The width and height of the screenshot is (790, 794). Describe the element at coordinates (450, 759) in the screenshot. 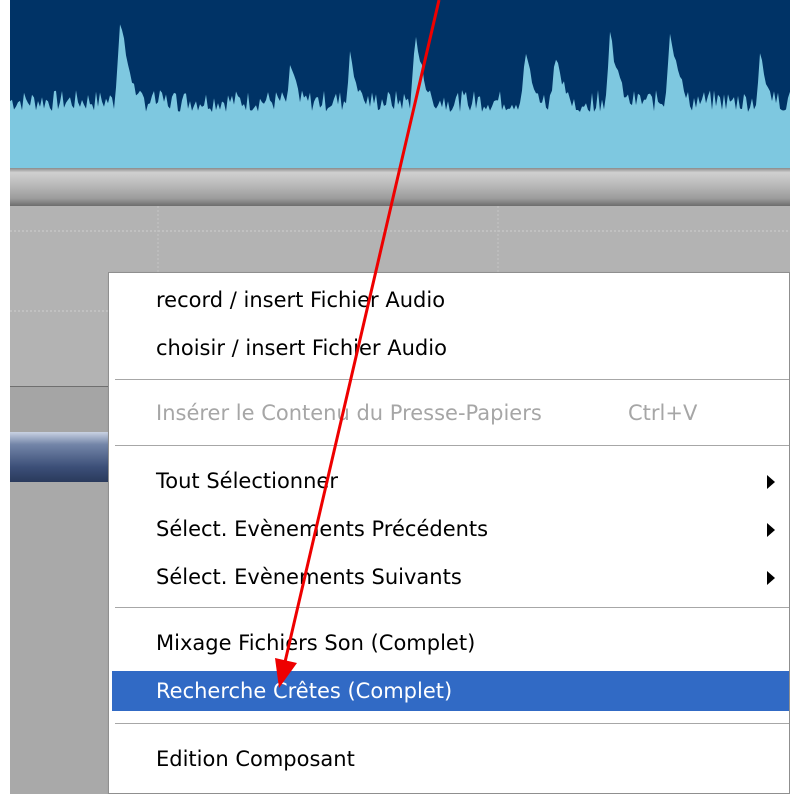

I see `menu-item-edit-component: Edition Composant` at that location.